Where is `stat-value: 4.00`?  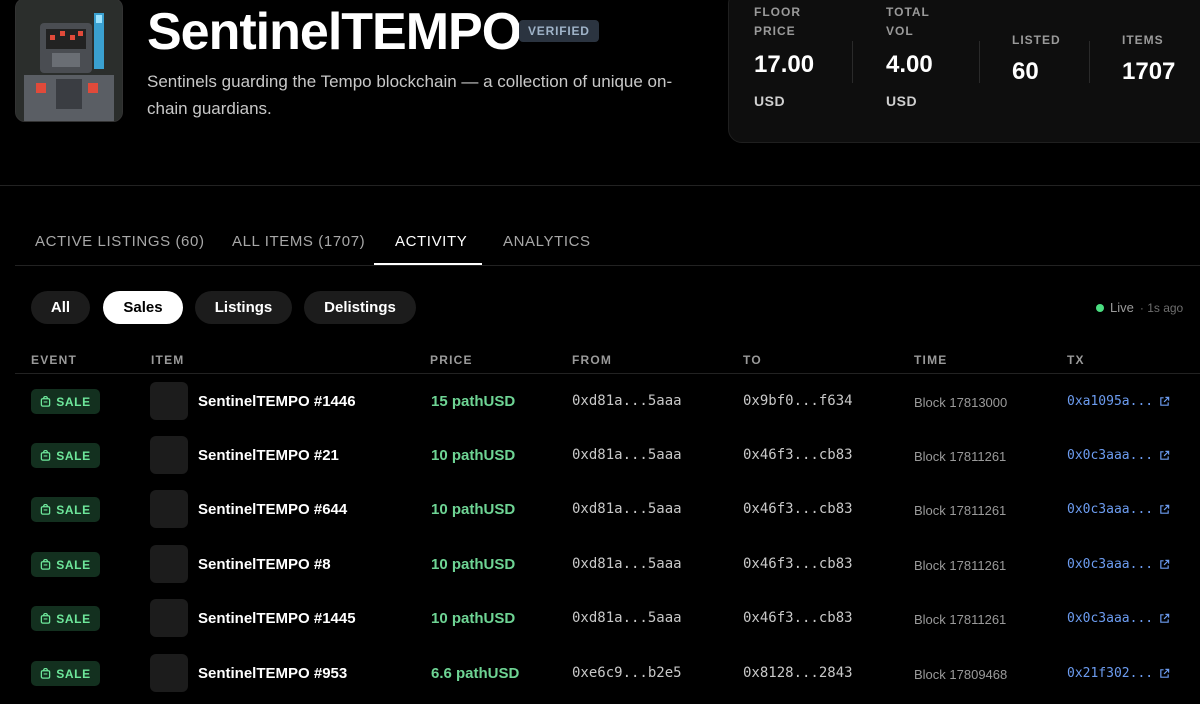 stat-value: 4.00 is located at coordinates (909, 64).